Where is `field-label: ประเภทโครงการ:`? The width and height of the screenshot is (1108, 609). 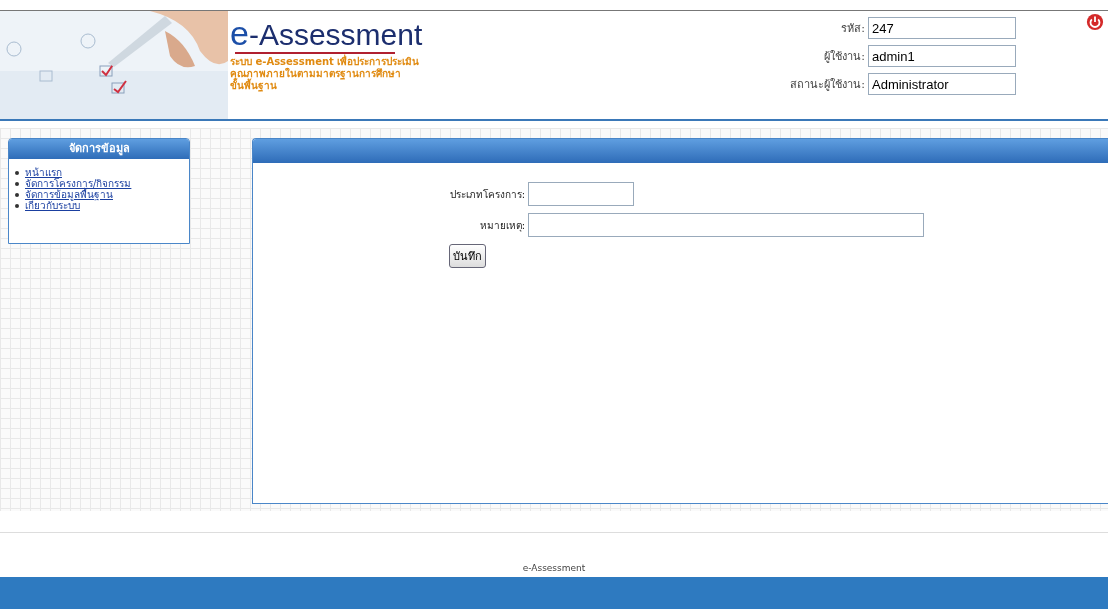 field-label: ประเภทโครงการ: is located at coordinates (487, 194).